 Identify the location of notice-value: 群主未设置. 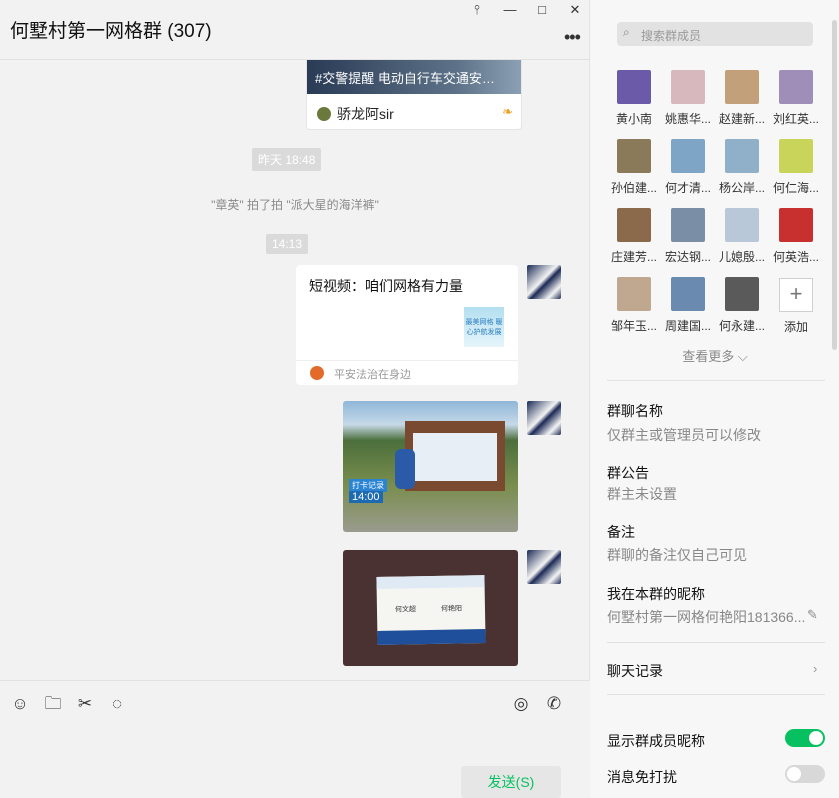
(642, 494).